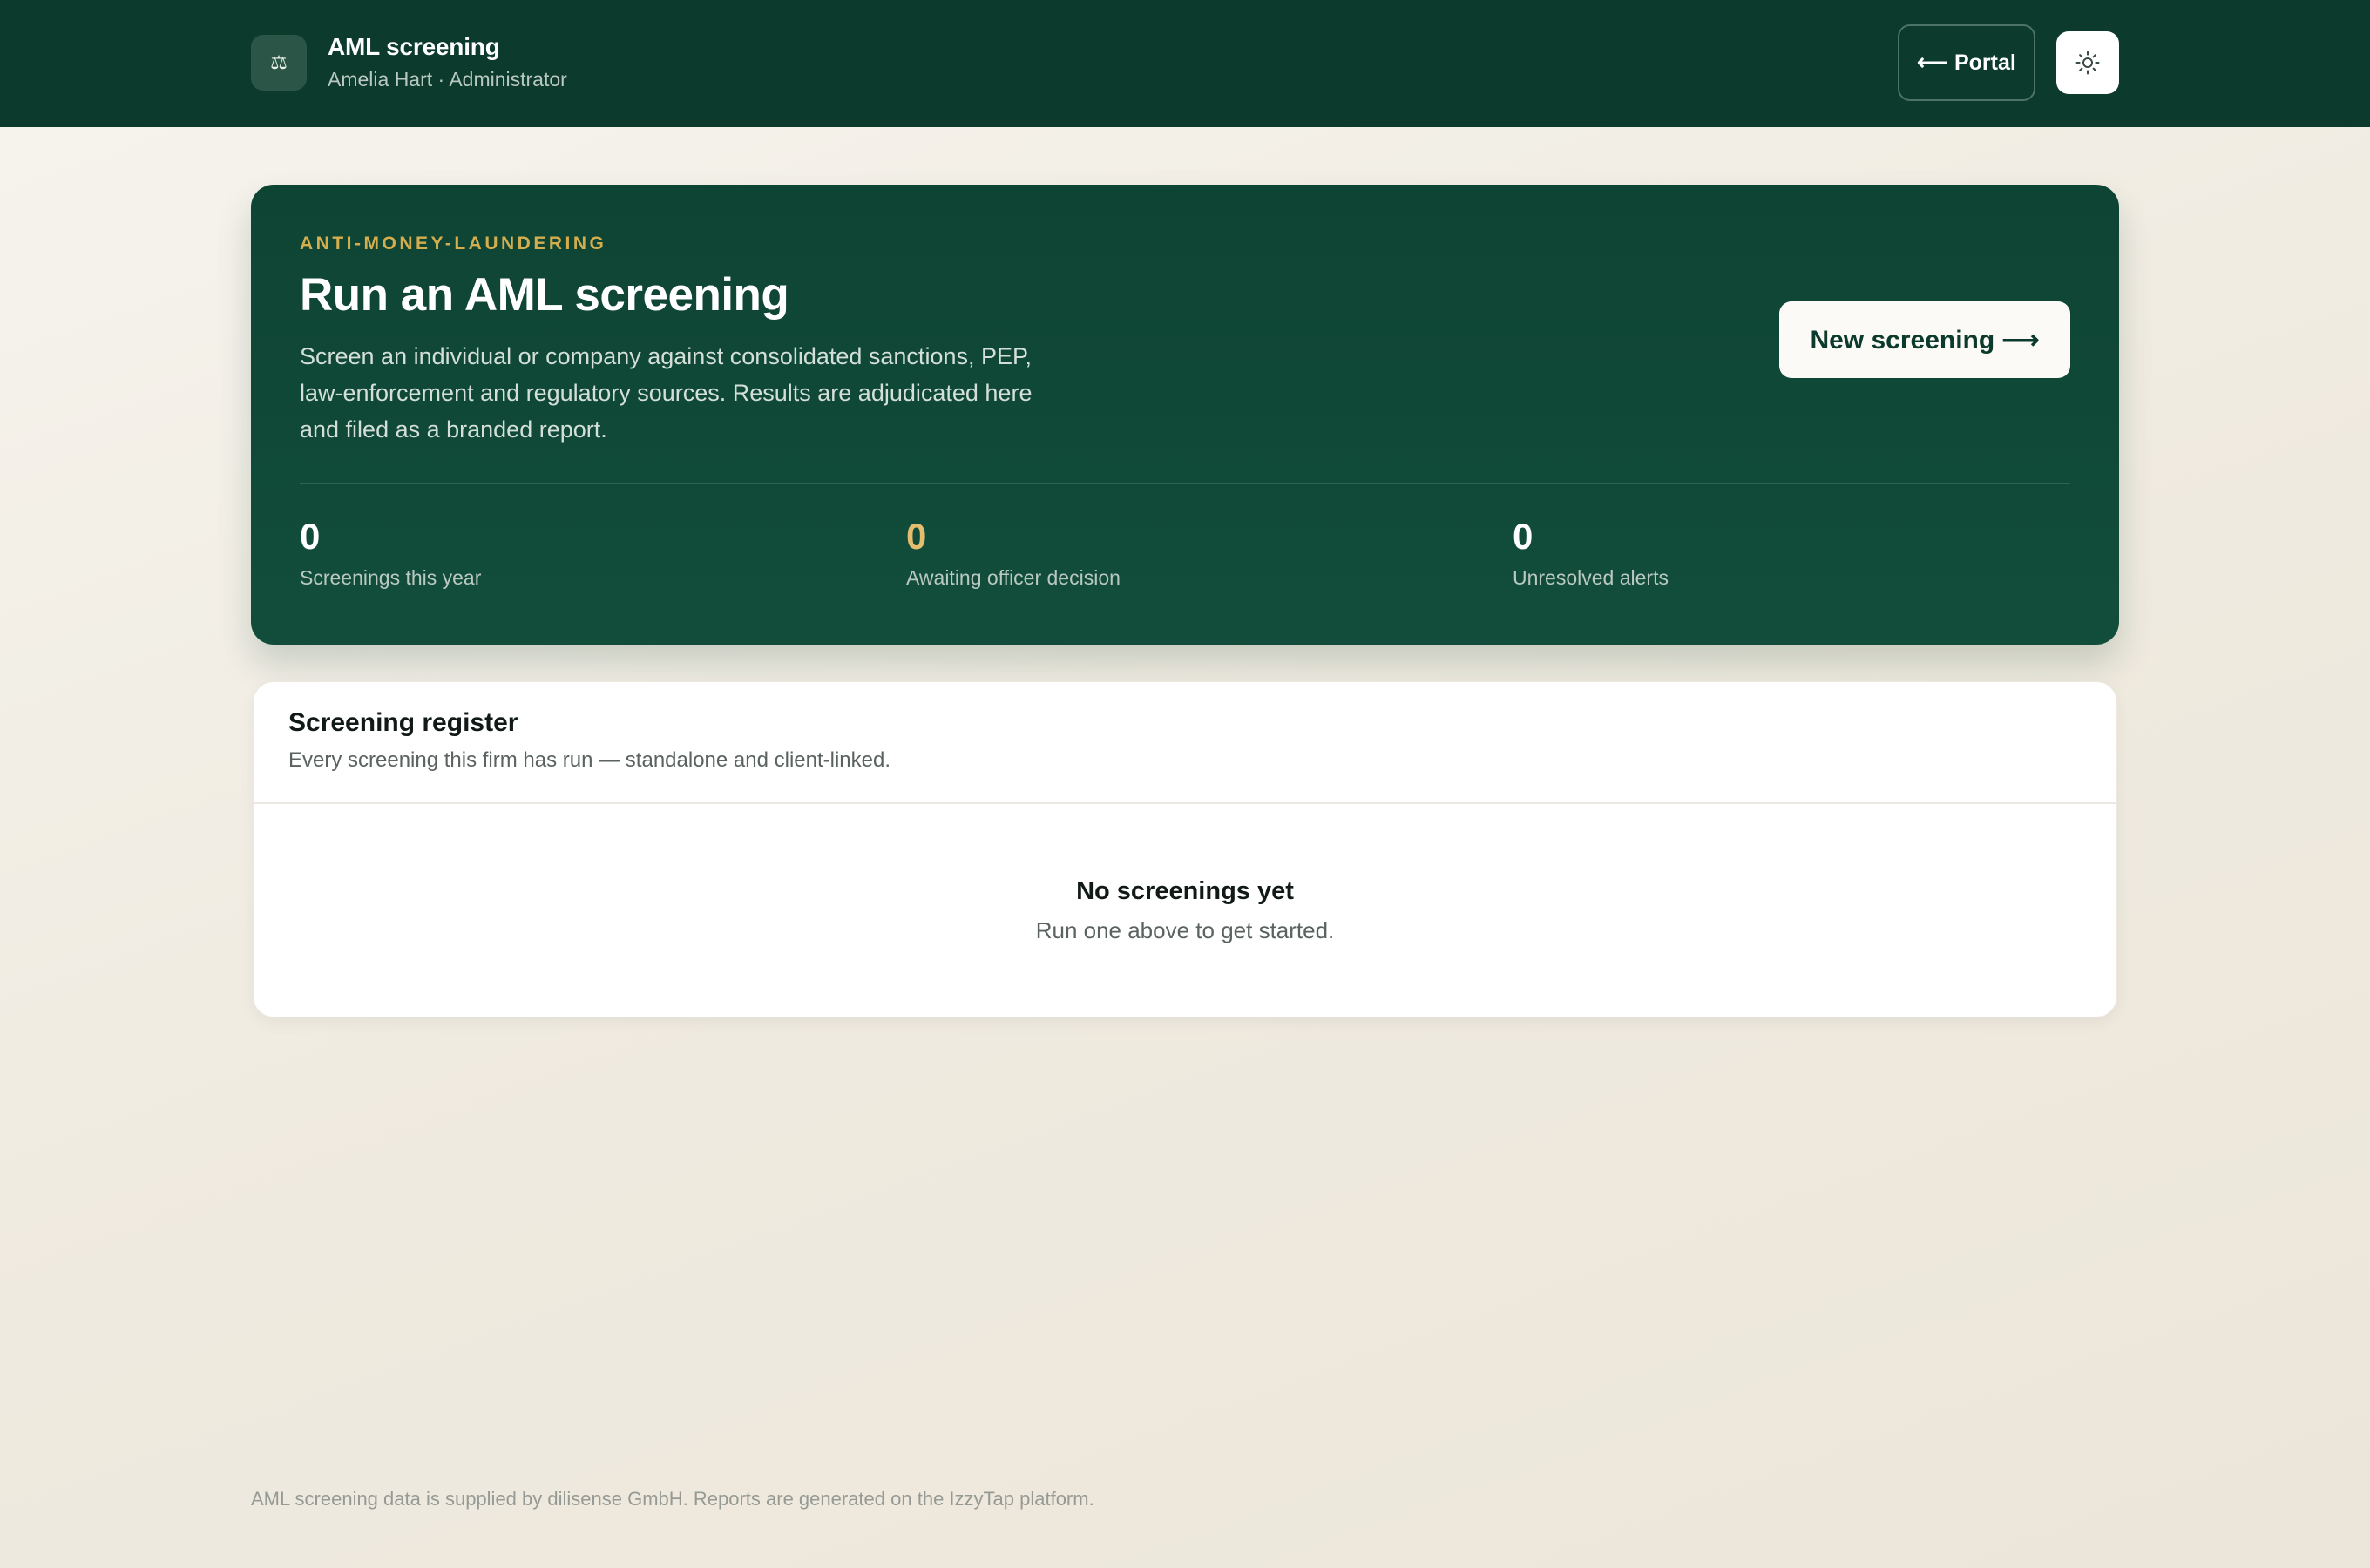 Image resolution: width=2370 pixels, height=1568 pixels. I want to click on stat-unresolved-alerts: 0 Unresolved alerts, so click(1591, 553).